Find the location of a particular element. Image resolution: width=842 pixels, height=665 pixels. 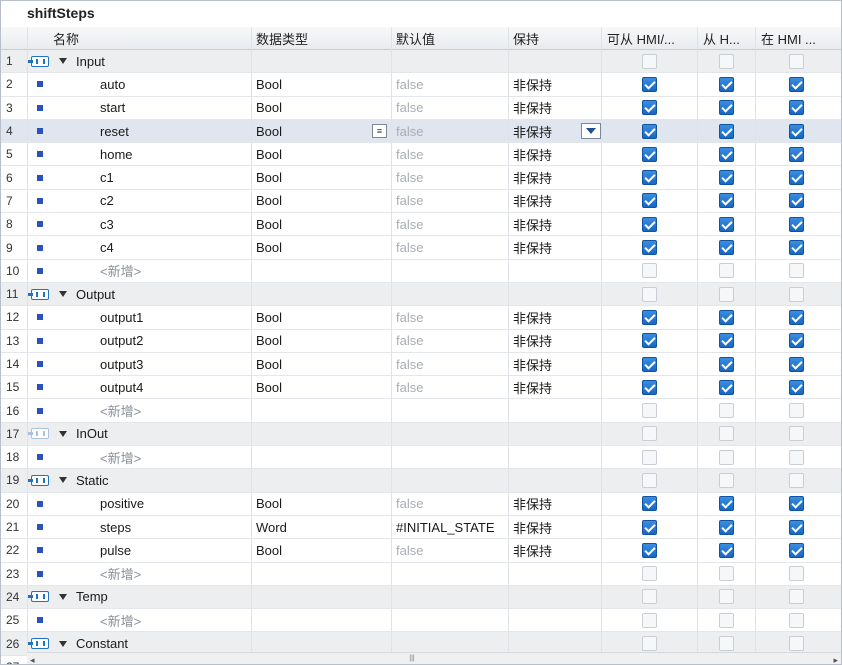

table-row: 15 output4 Bool false 非保持 is located at coordinates (421, 388).